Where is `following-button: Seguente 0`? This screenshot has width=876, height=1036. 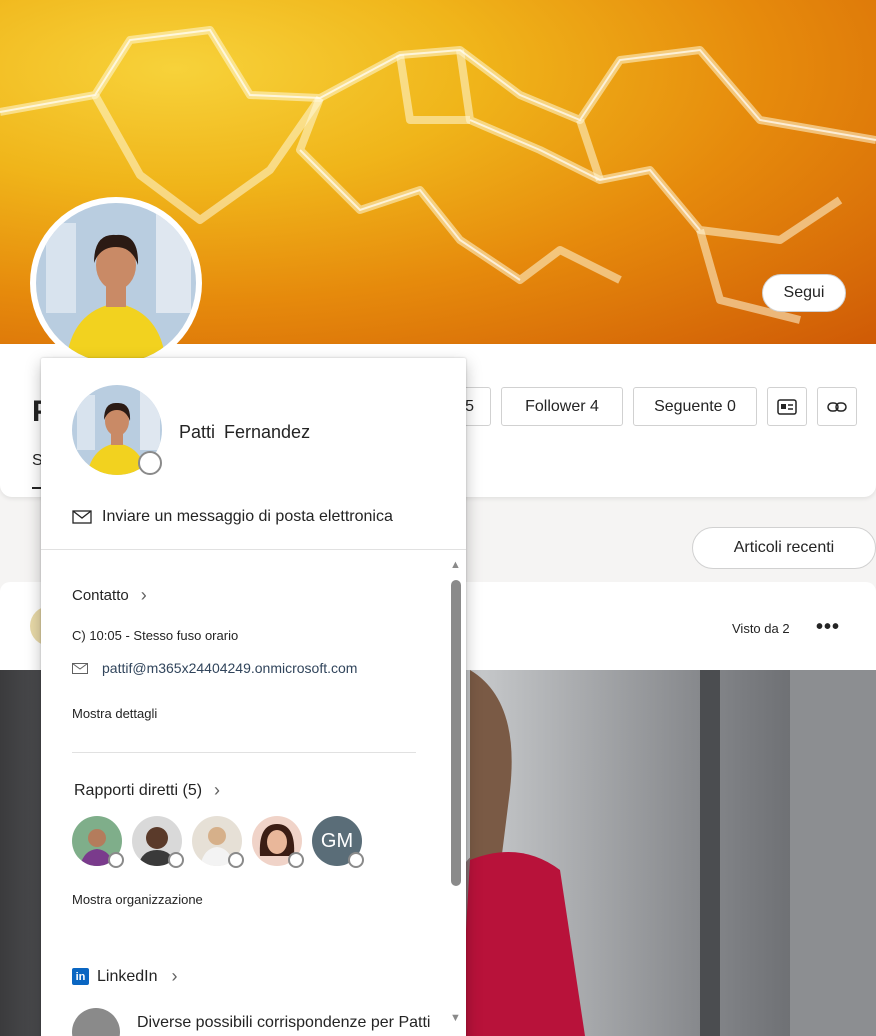 following-button: Seguente 0 is located at coordinates (695, 406).